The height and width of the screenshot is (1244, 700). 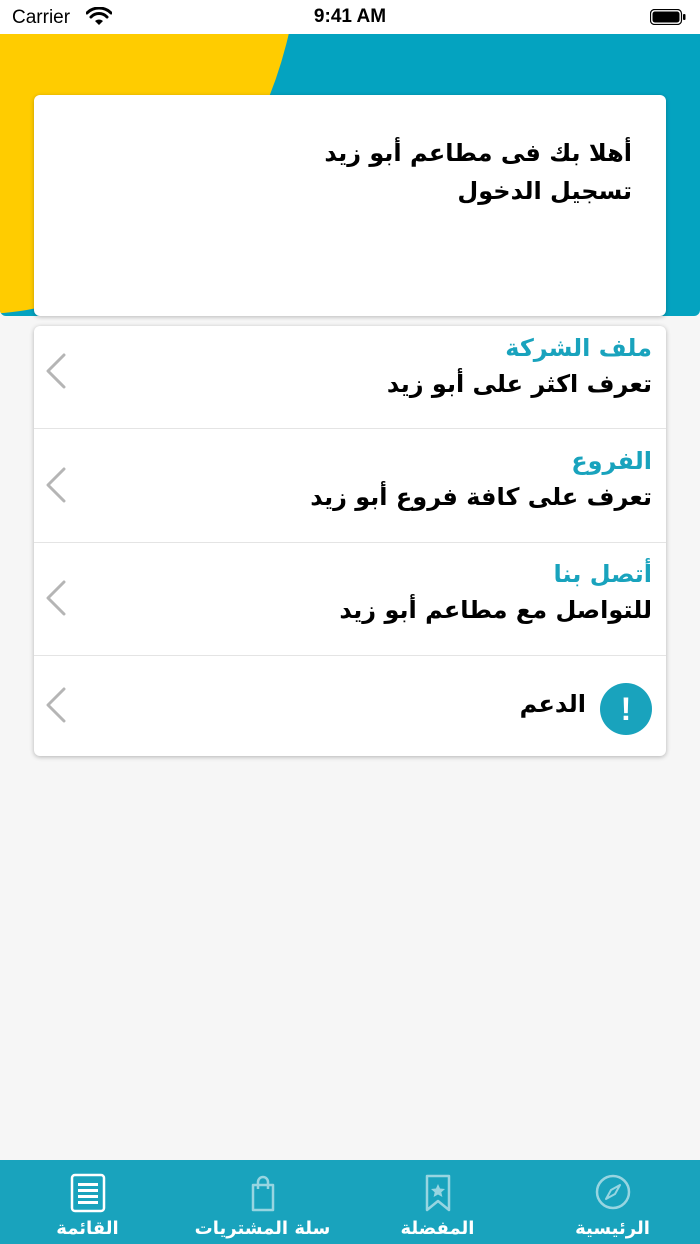 I want to click on menu-item-title: الفروع, so click(x=611, y=461).